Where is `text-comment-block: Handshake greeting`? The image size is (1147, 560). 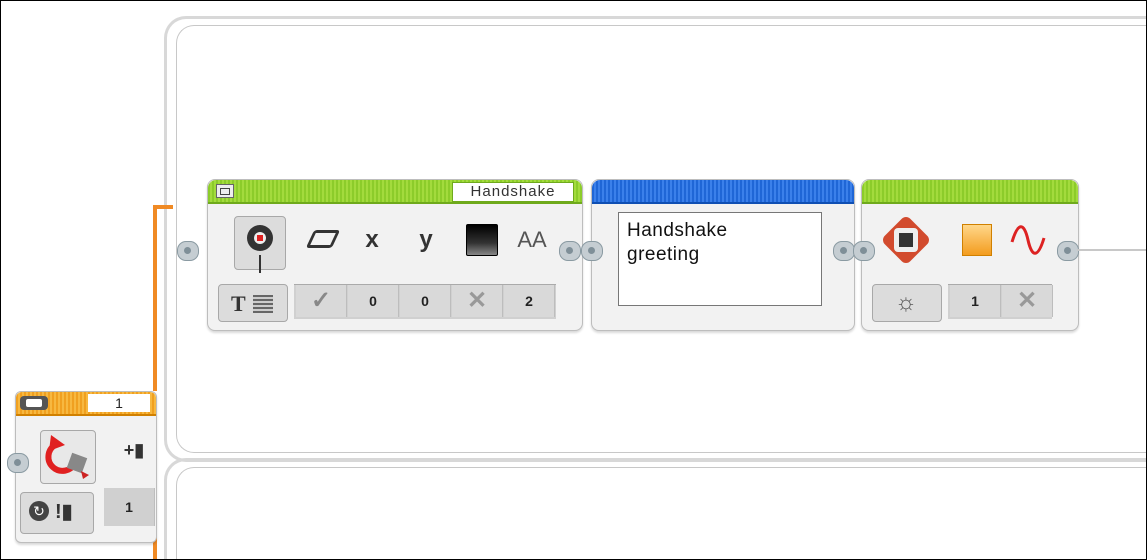
text-comment-block: Handshake greeting is located at coordinates (723, 255).